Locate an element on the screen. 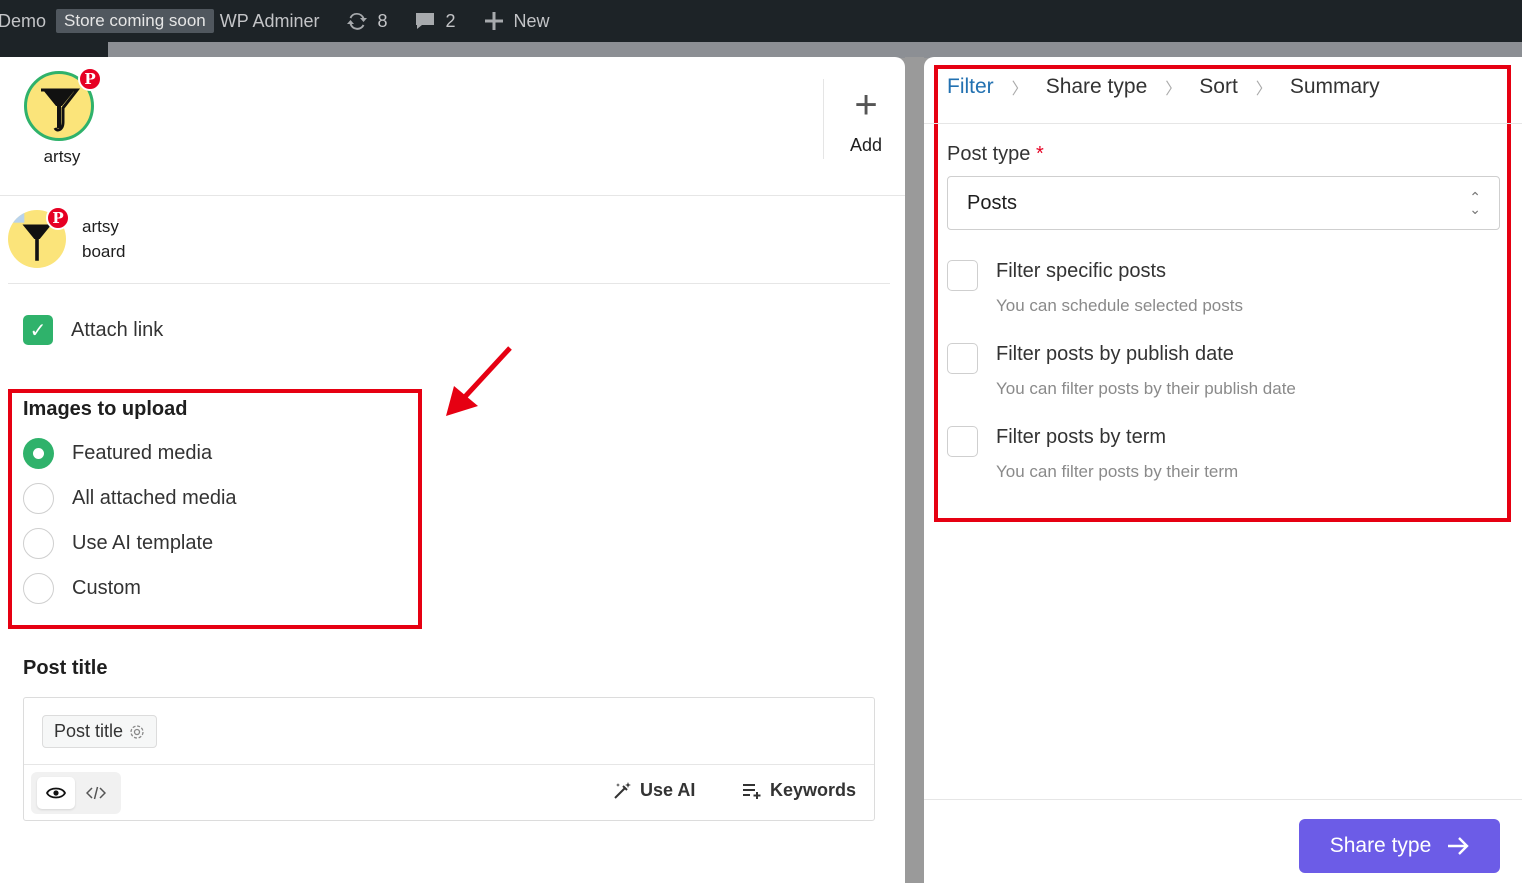 This screenshot has height=883, width=1522. attach-link-checkbox: ✓ Attach link is located at coordinates (93, 330).